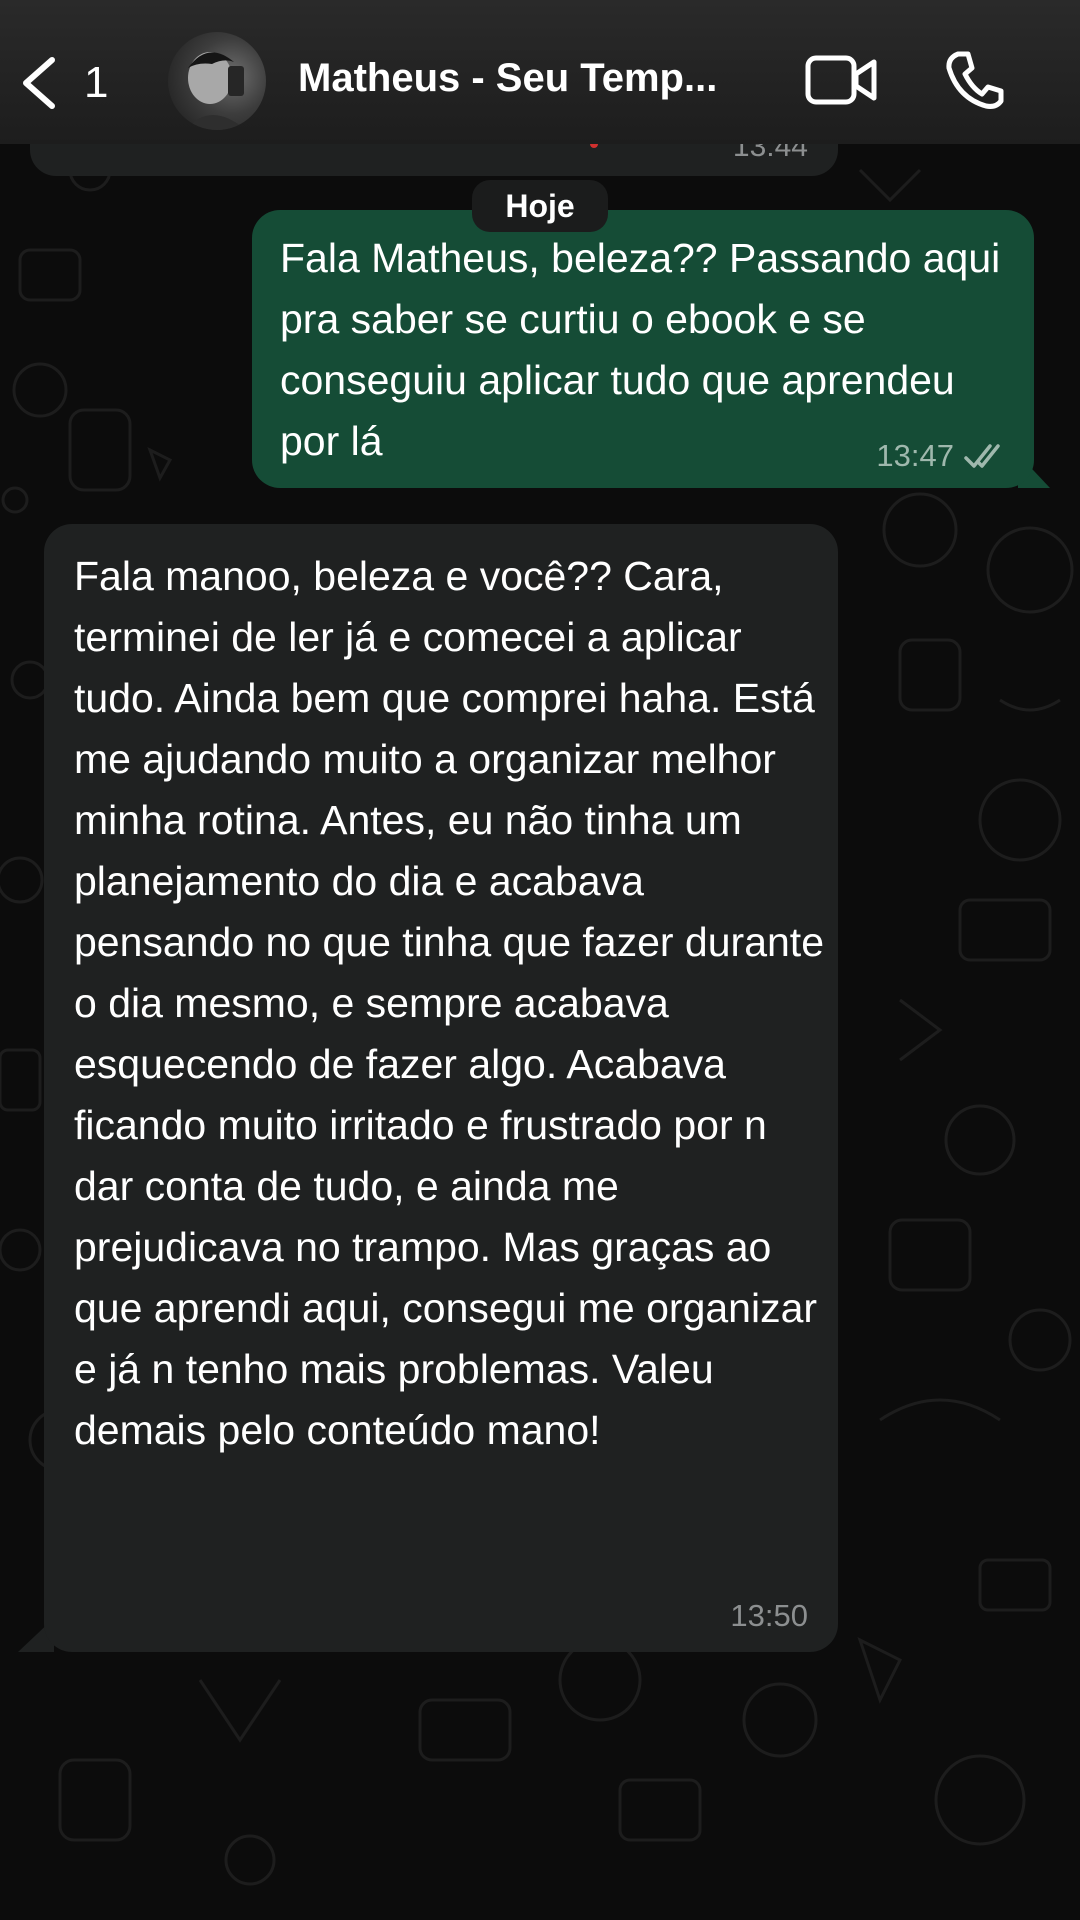 This screenshot has height=1920, width=1080. I want to click on message-time: 13:47, so click(915, 455).